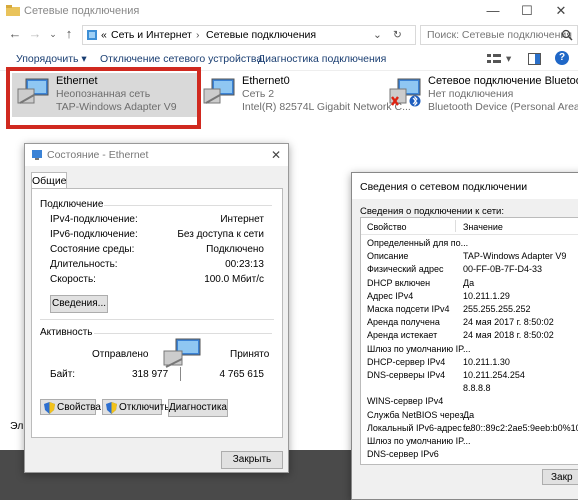  I want to click on close-icon: ✕, so click(276, 155).